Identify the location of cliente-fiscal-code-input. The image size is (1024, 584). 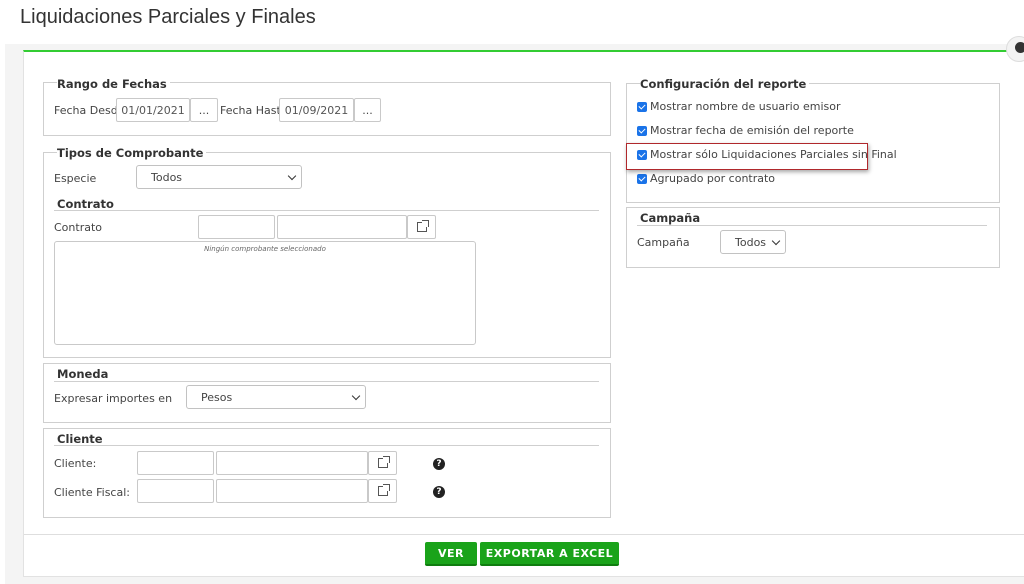
(175, 491).